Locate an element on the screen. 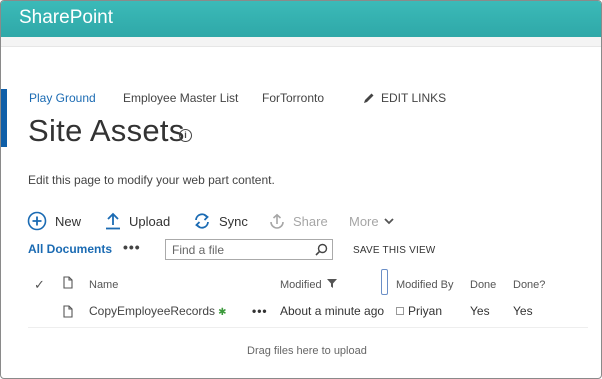 This screenshot has height=379, width=602. share-label: Share is located at coordinates (310, 221).